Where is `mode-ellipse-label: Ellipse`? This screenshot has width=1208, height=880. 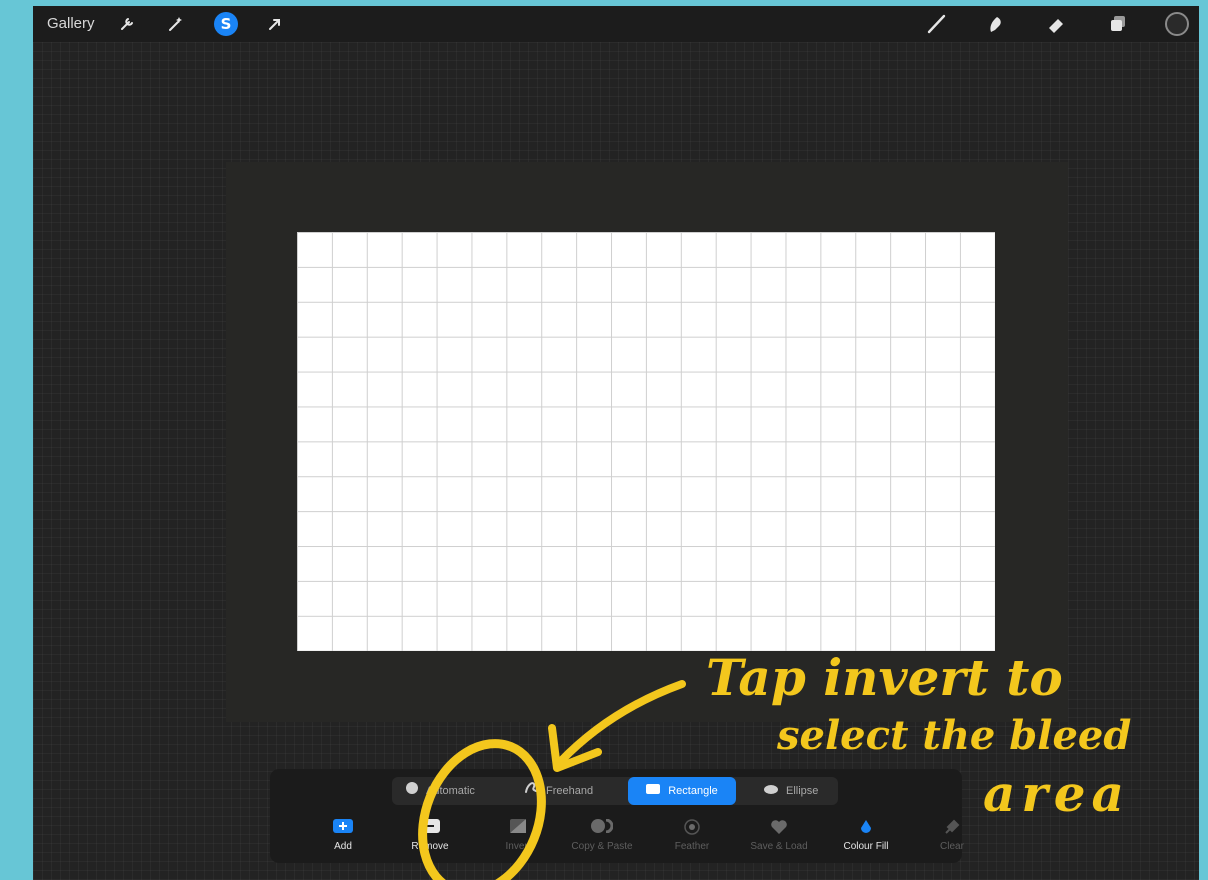
mode-ellipse-label: Ellipse is located at coordinates (802, 791).